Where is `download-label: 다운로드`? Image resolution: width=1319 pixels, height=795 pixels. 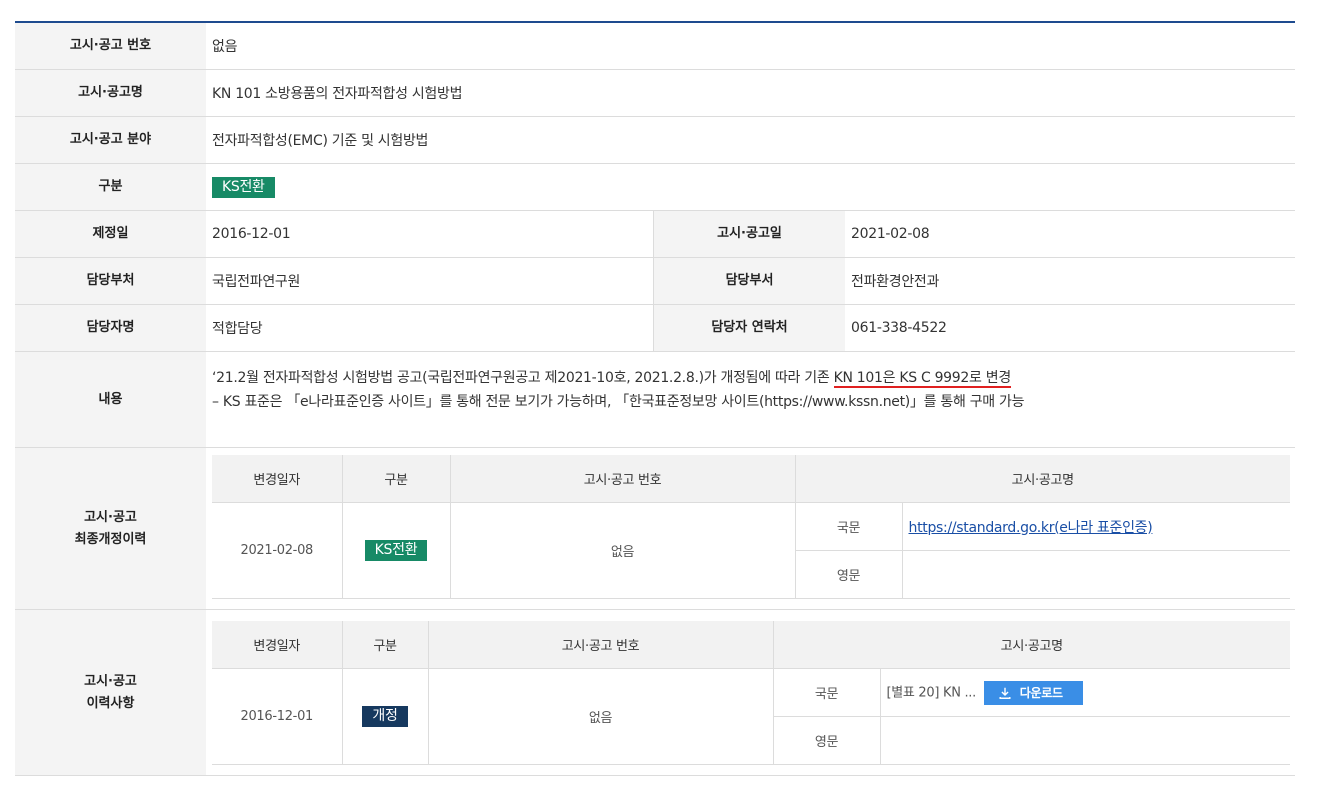 download-label: 다운로드 is located at coordinates (1041, 693).